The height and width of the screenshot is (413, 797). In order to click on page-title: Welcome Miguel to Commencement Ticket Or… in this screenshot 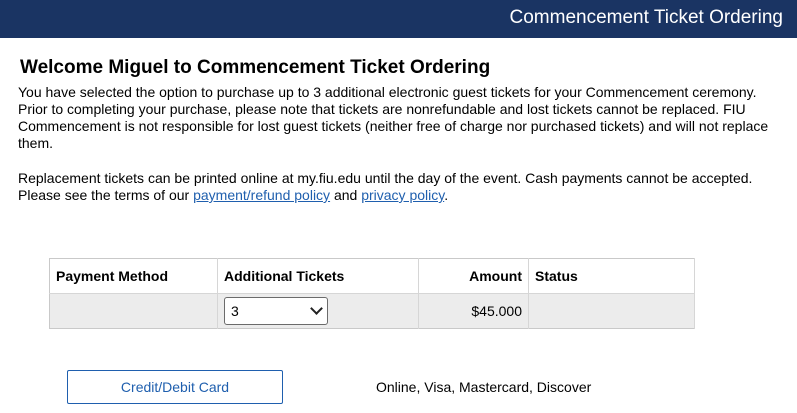, I will do `click(255, 67)`.